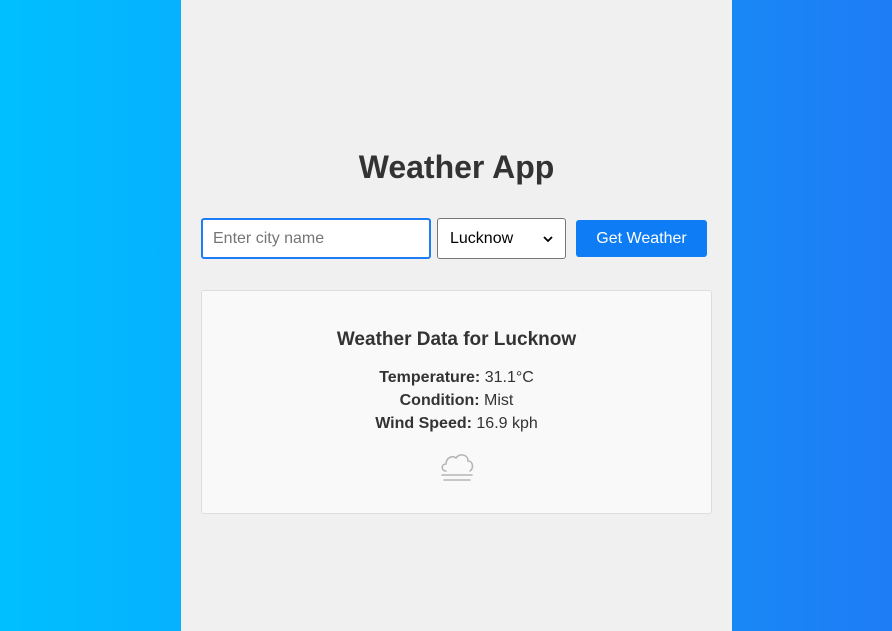  Describe the element at coordinates (509, 377) in the screenshot. I see `temperature-value: 31.1°C` at that location.